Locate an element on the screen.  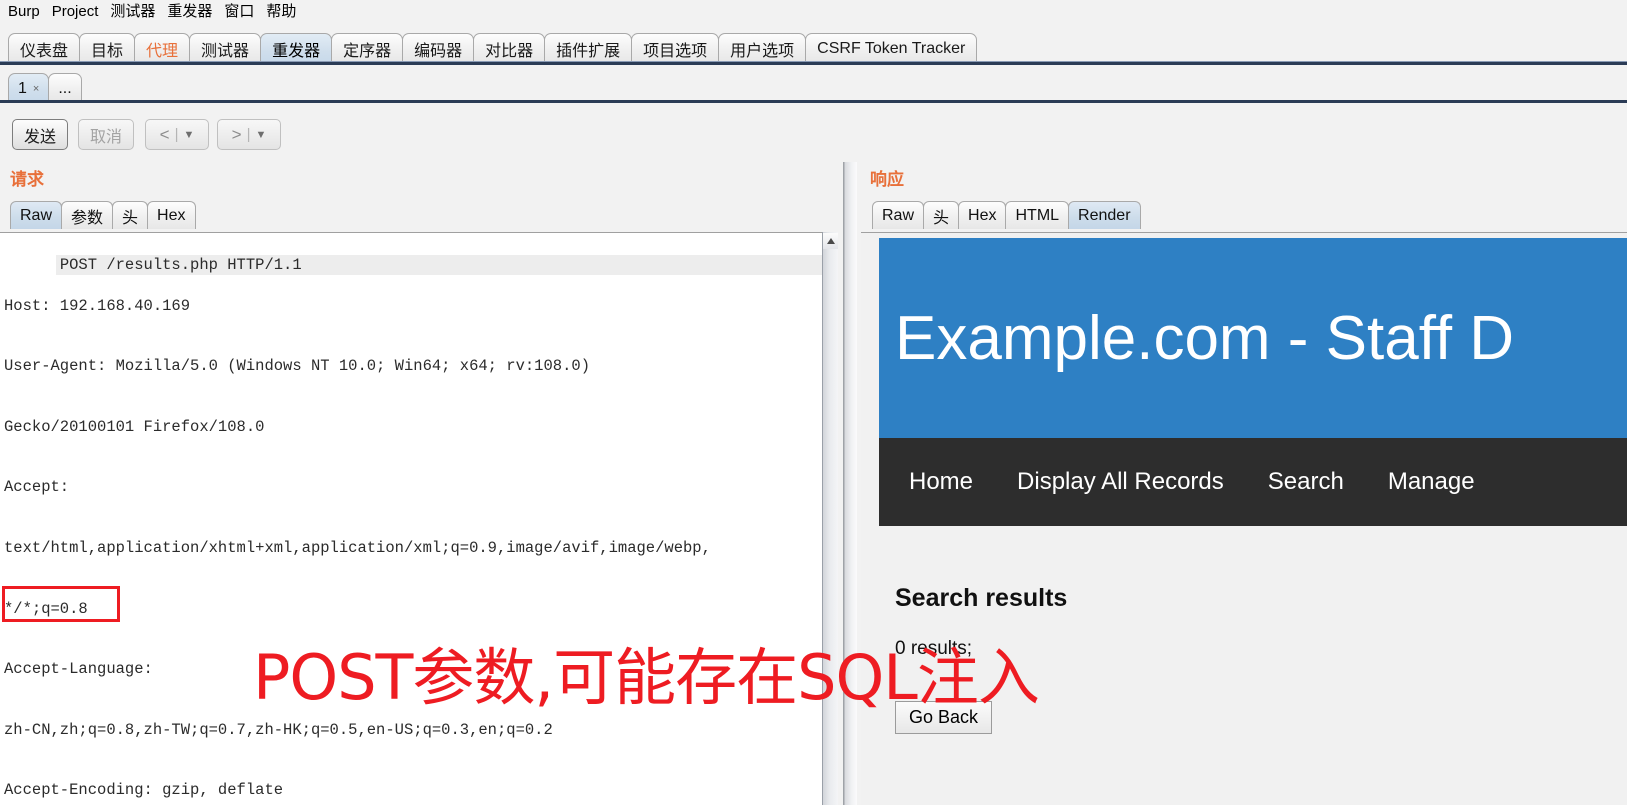
repeater-tab-1-label: 1 is located at coordinates (22, 88).